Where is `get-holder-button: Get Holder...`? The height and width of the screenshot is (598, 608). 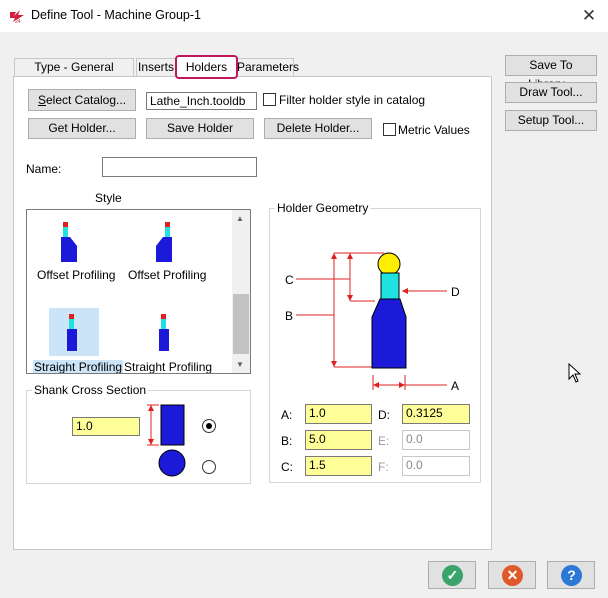 get-holder-button: Get Holder... is located at coordinates (82, 128).